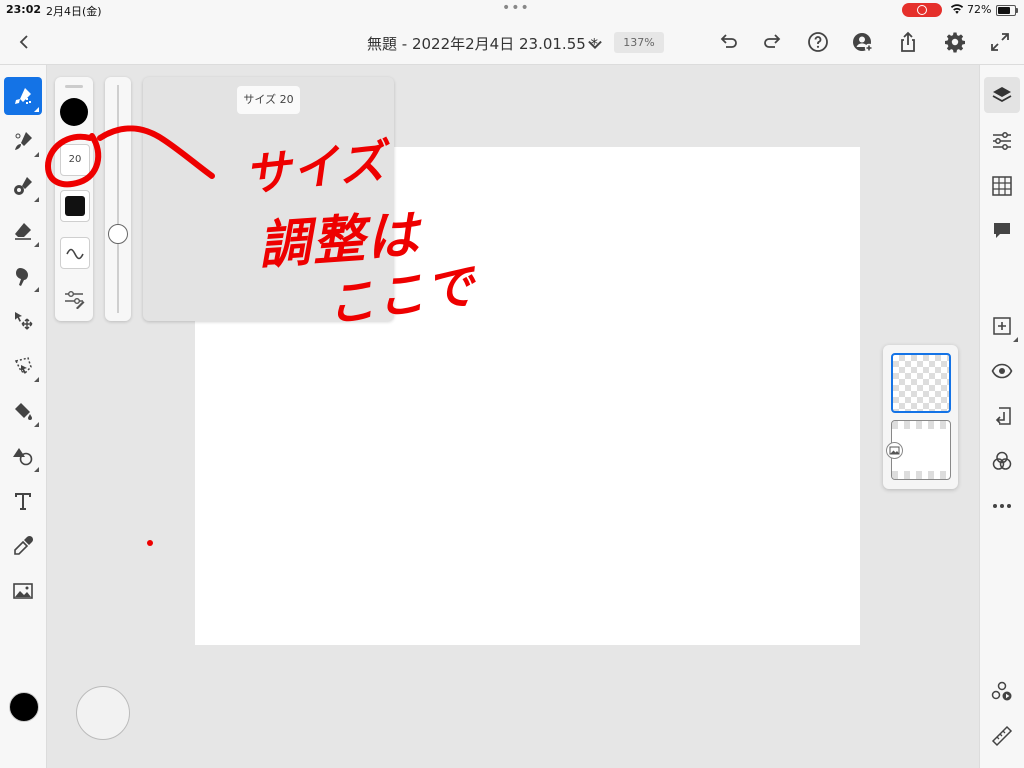 Image resolution: width=1024 pixels, height=768 pixels. I want to click on add-layer-icon, so click(1002, 326).